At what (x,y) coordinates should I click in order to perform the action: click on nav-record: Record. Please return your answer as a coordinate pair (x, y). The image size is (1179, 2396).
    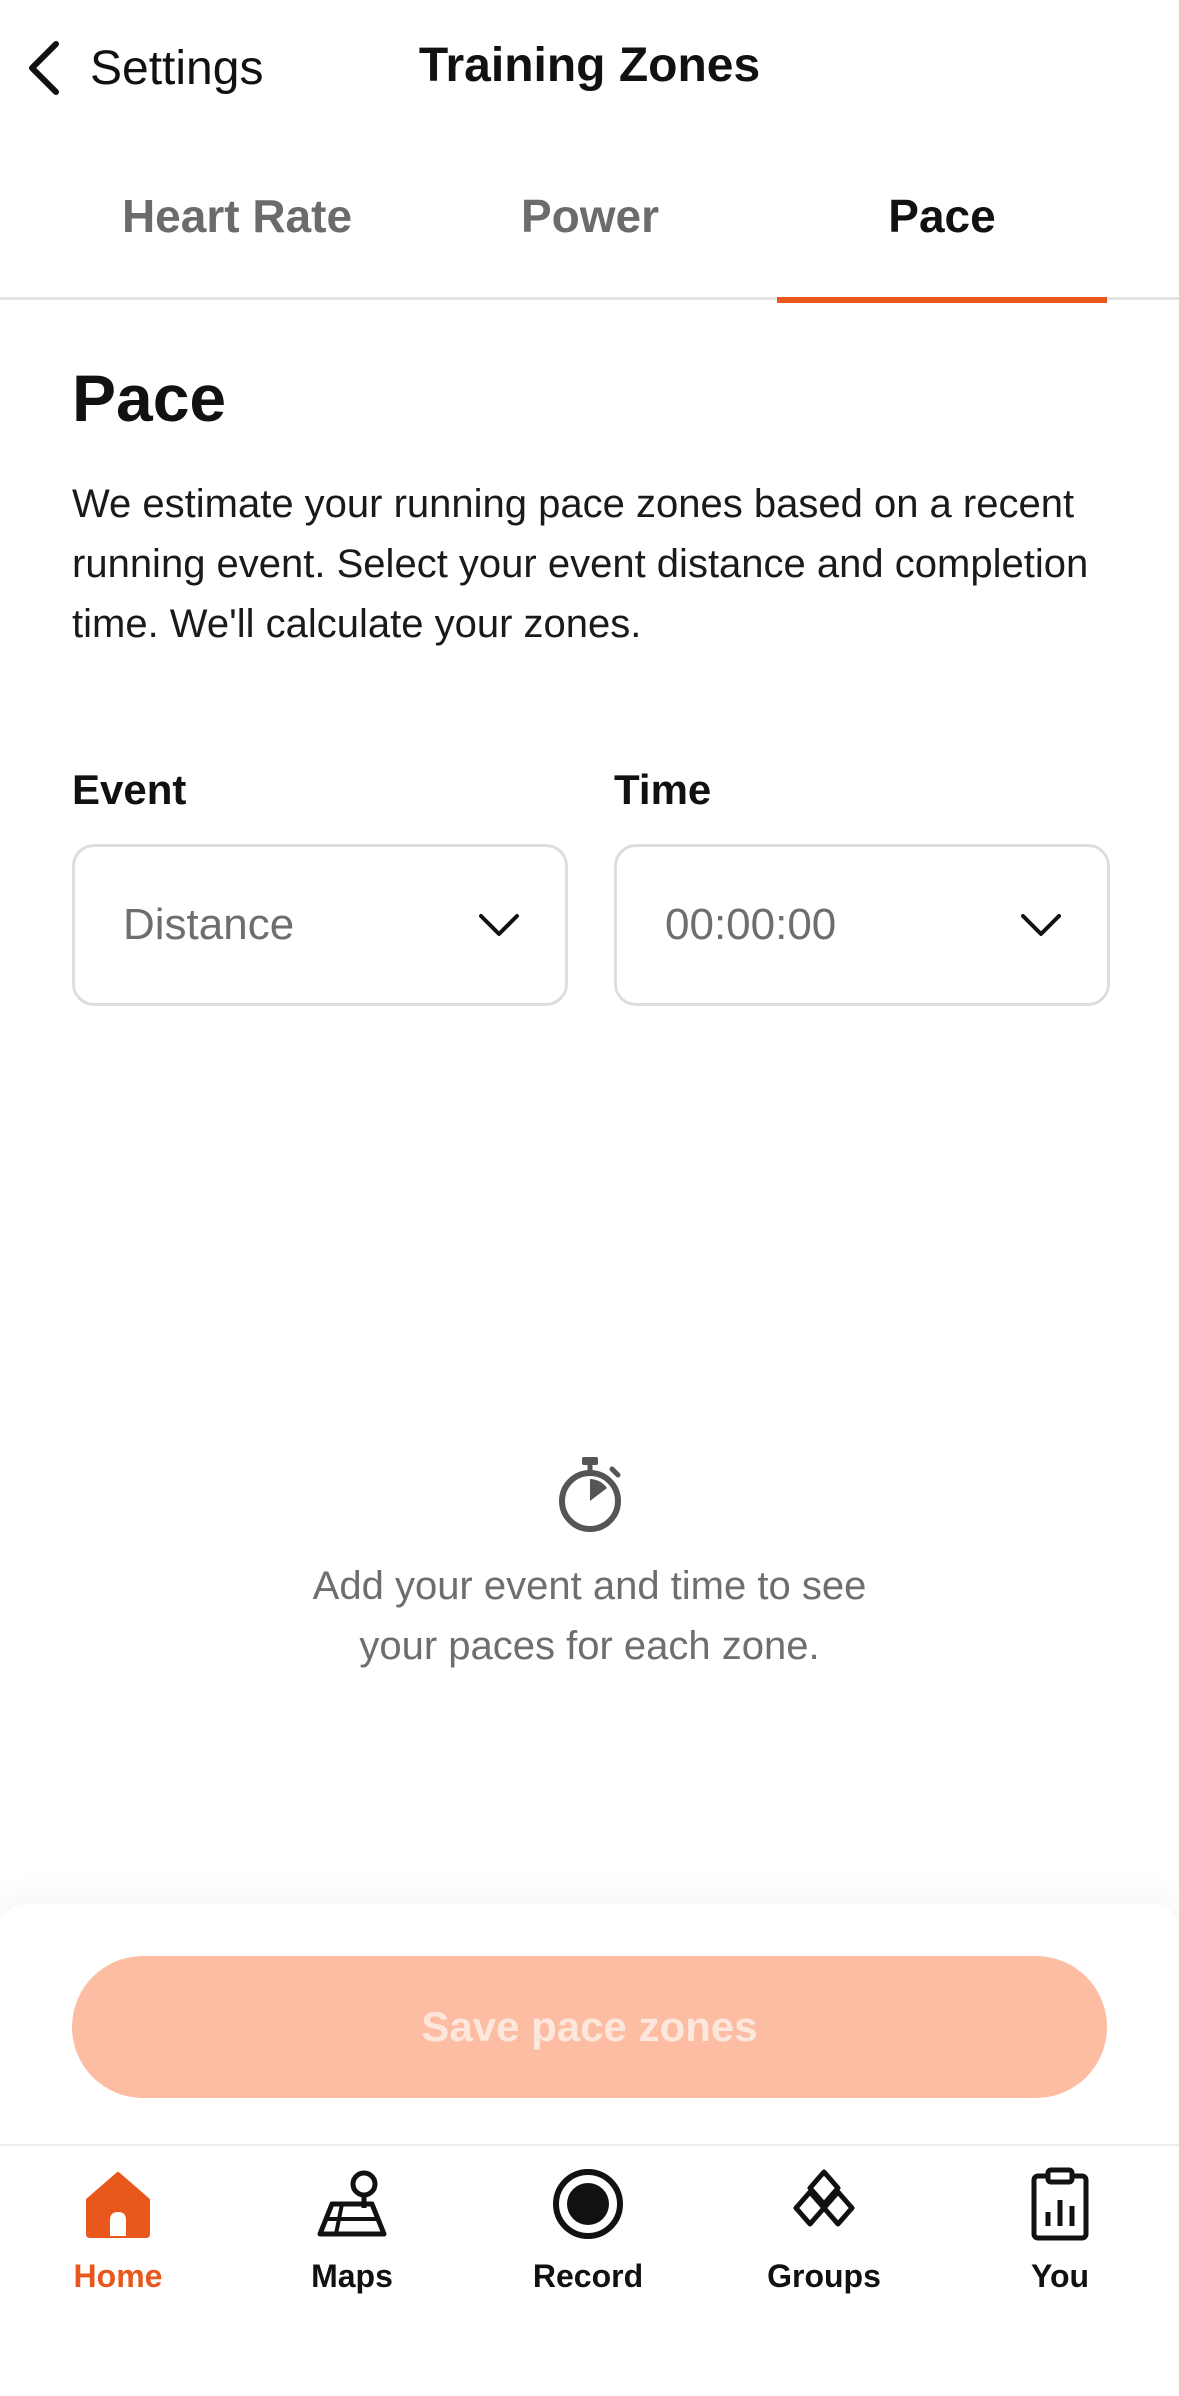
    Looking at the image, I should click on (588, 2254).